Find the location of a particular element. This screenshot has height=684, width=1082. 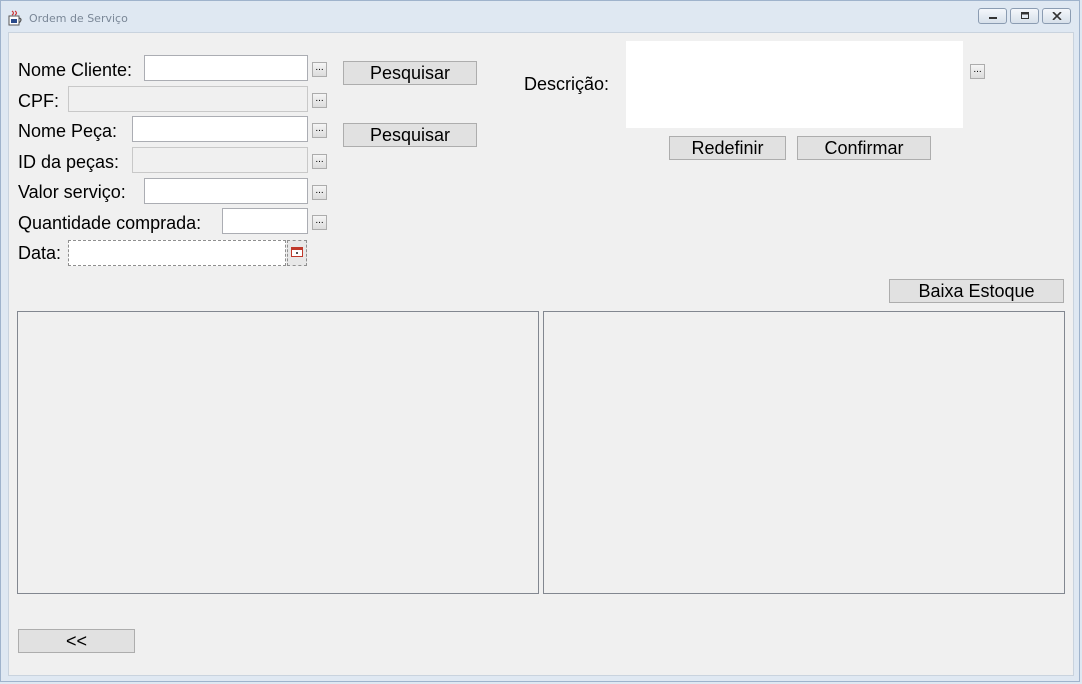

maximize-icon is located at coordinates (1024, 16).